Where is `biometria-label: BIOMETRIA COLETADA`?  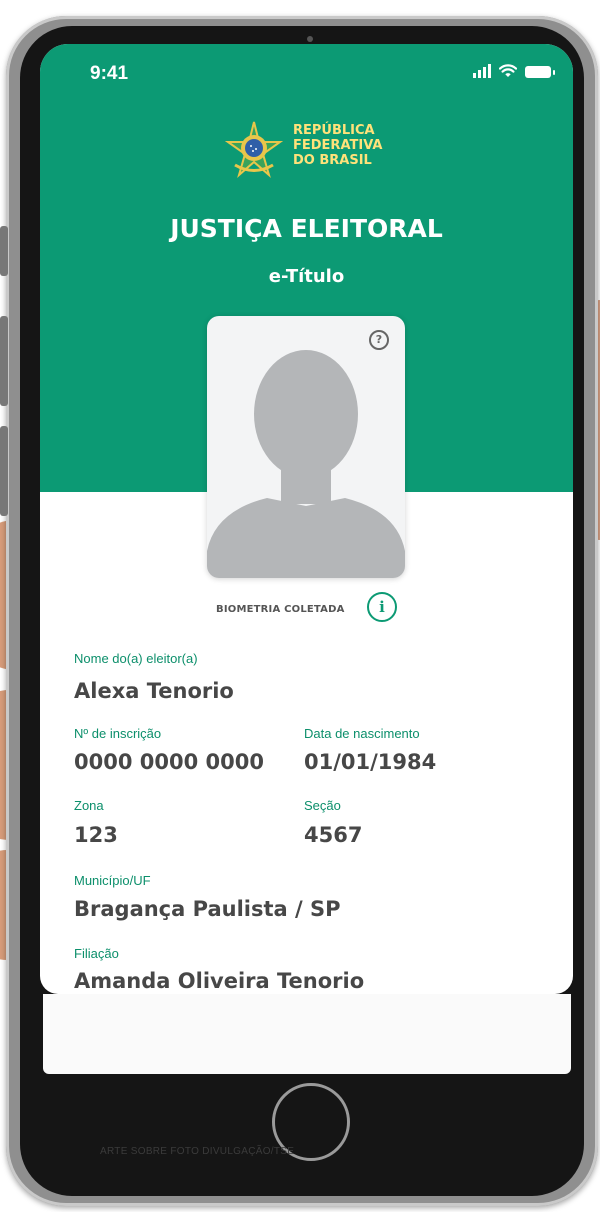 biometria-label: BIOMETRIA COLETADA is located at coordinates (280, 609).